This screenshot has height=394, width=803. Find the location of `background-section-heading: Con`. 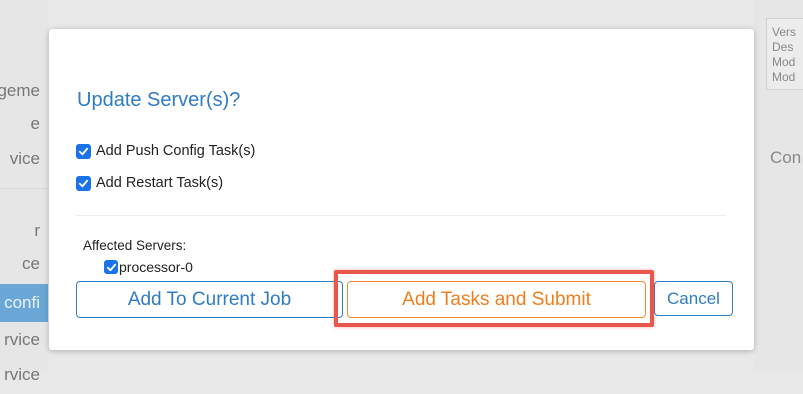

background-section-heading: Con is located at coordinates (786, 157).